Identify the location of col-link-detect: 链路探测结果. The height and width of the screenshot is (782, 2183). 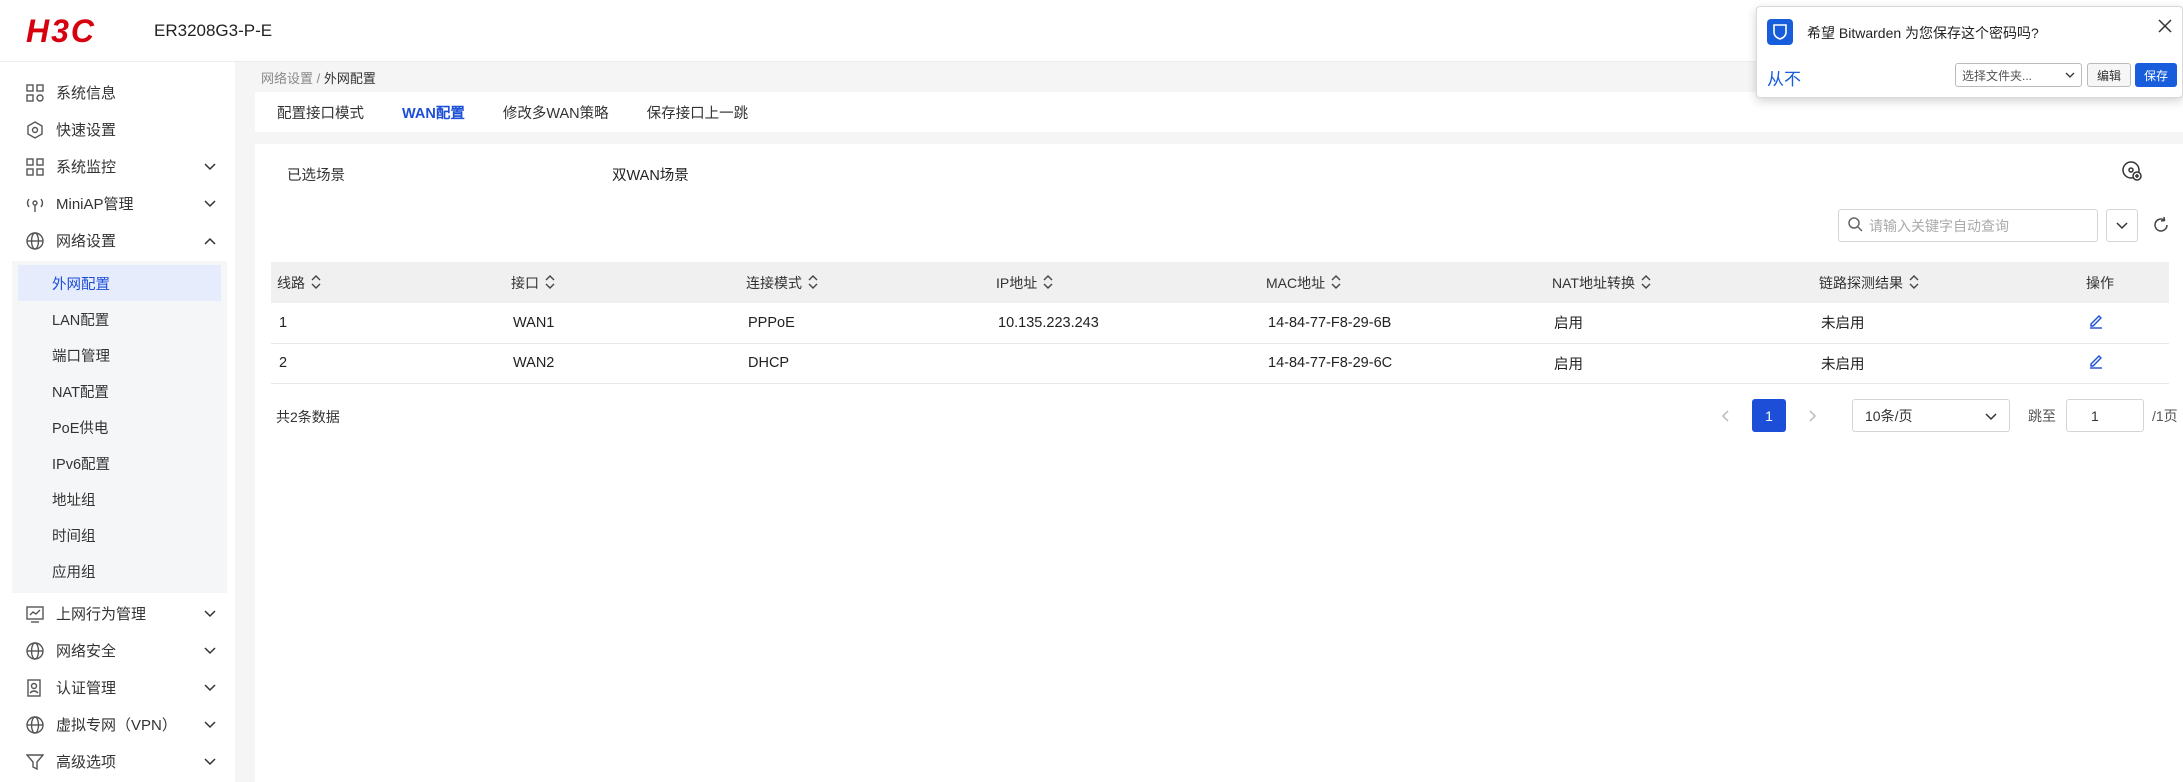
(1946, 282).